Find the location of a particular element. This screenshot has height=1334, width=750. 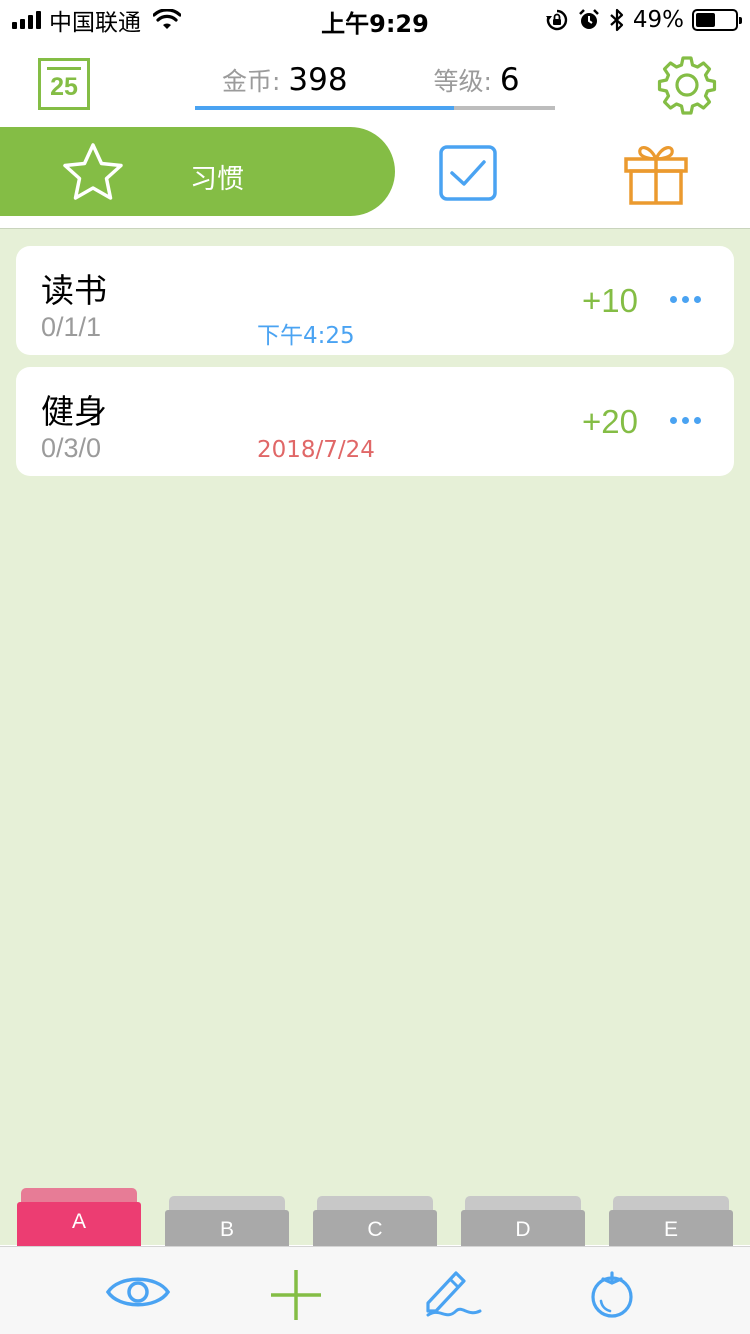

calendar-day: 25 is located at coordinates (64, 87).